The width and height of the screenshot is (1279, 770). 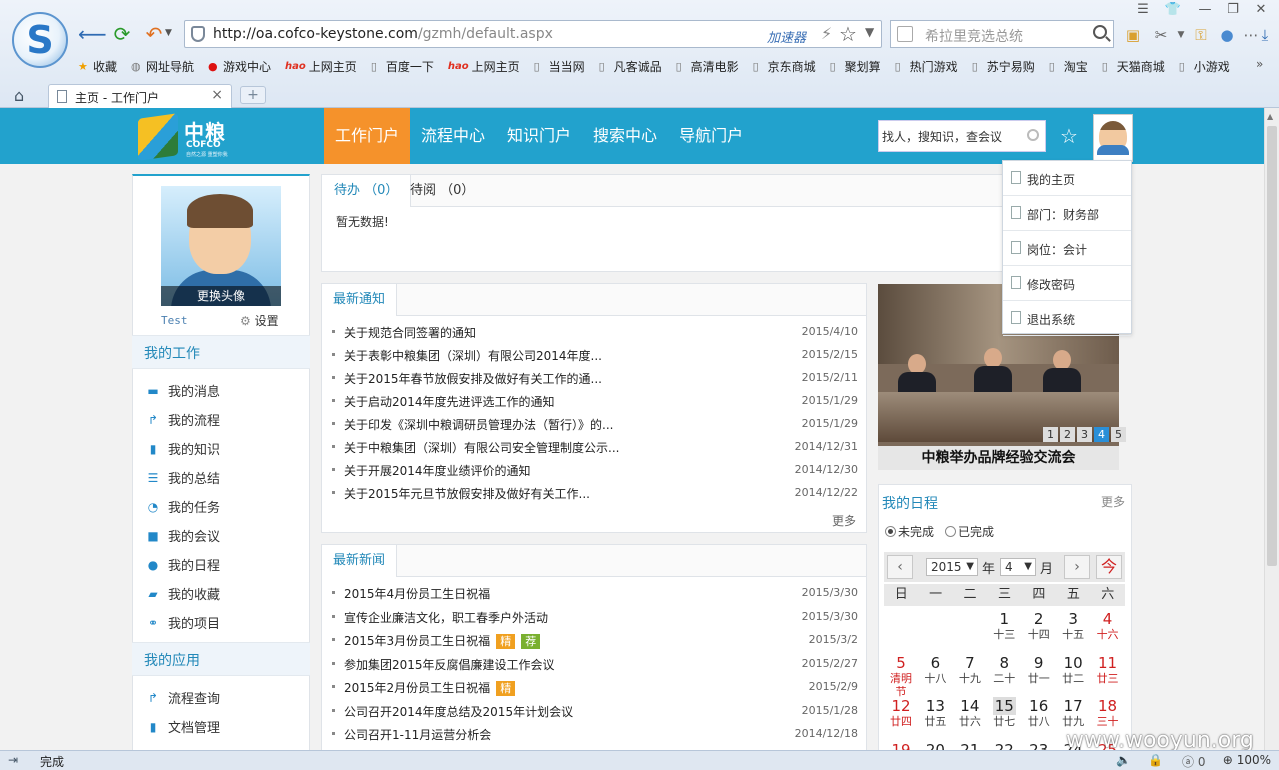 I want to click on notice-row: 关于印发《深圳中粮调研员管理办法（暂行）》的... 2015/1/29, so click(x=595, y=425).